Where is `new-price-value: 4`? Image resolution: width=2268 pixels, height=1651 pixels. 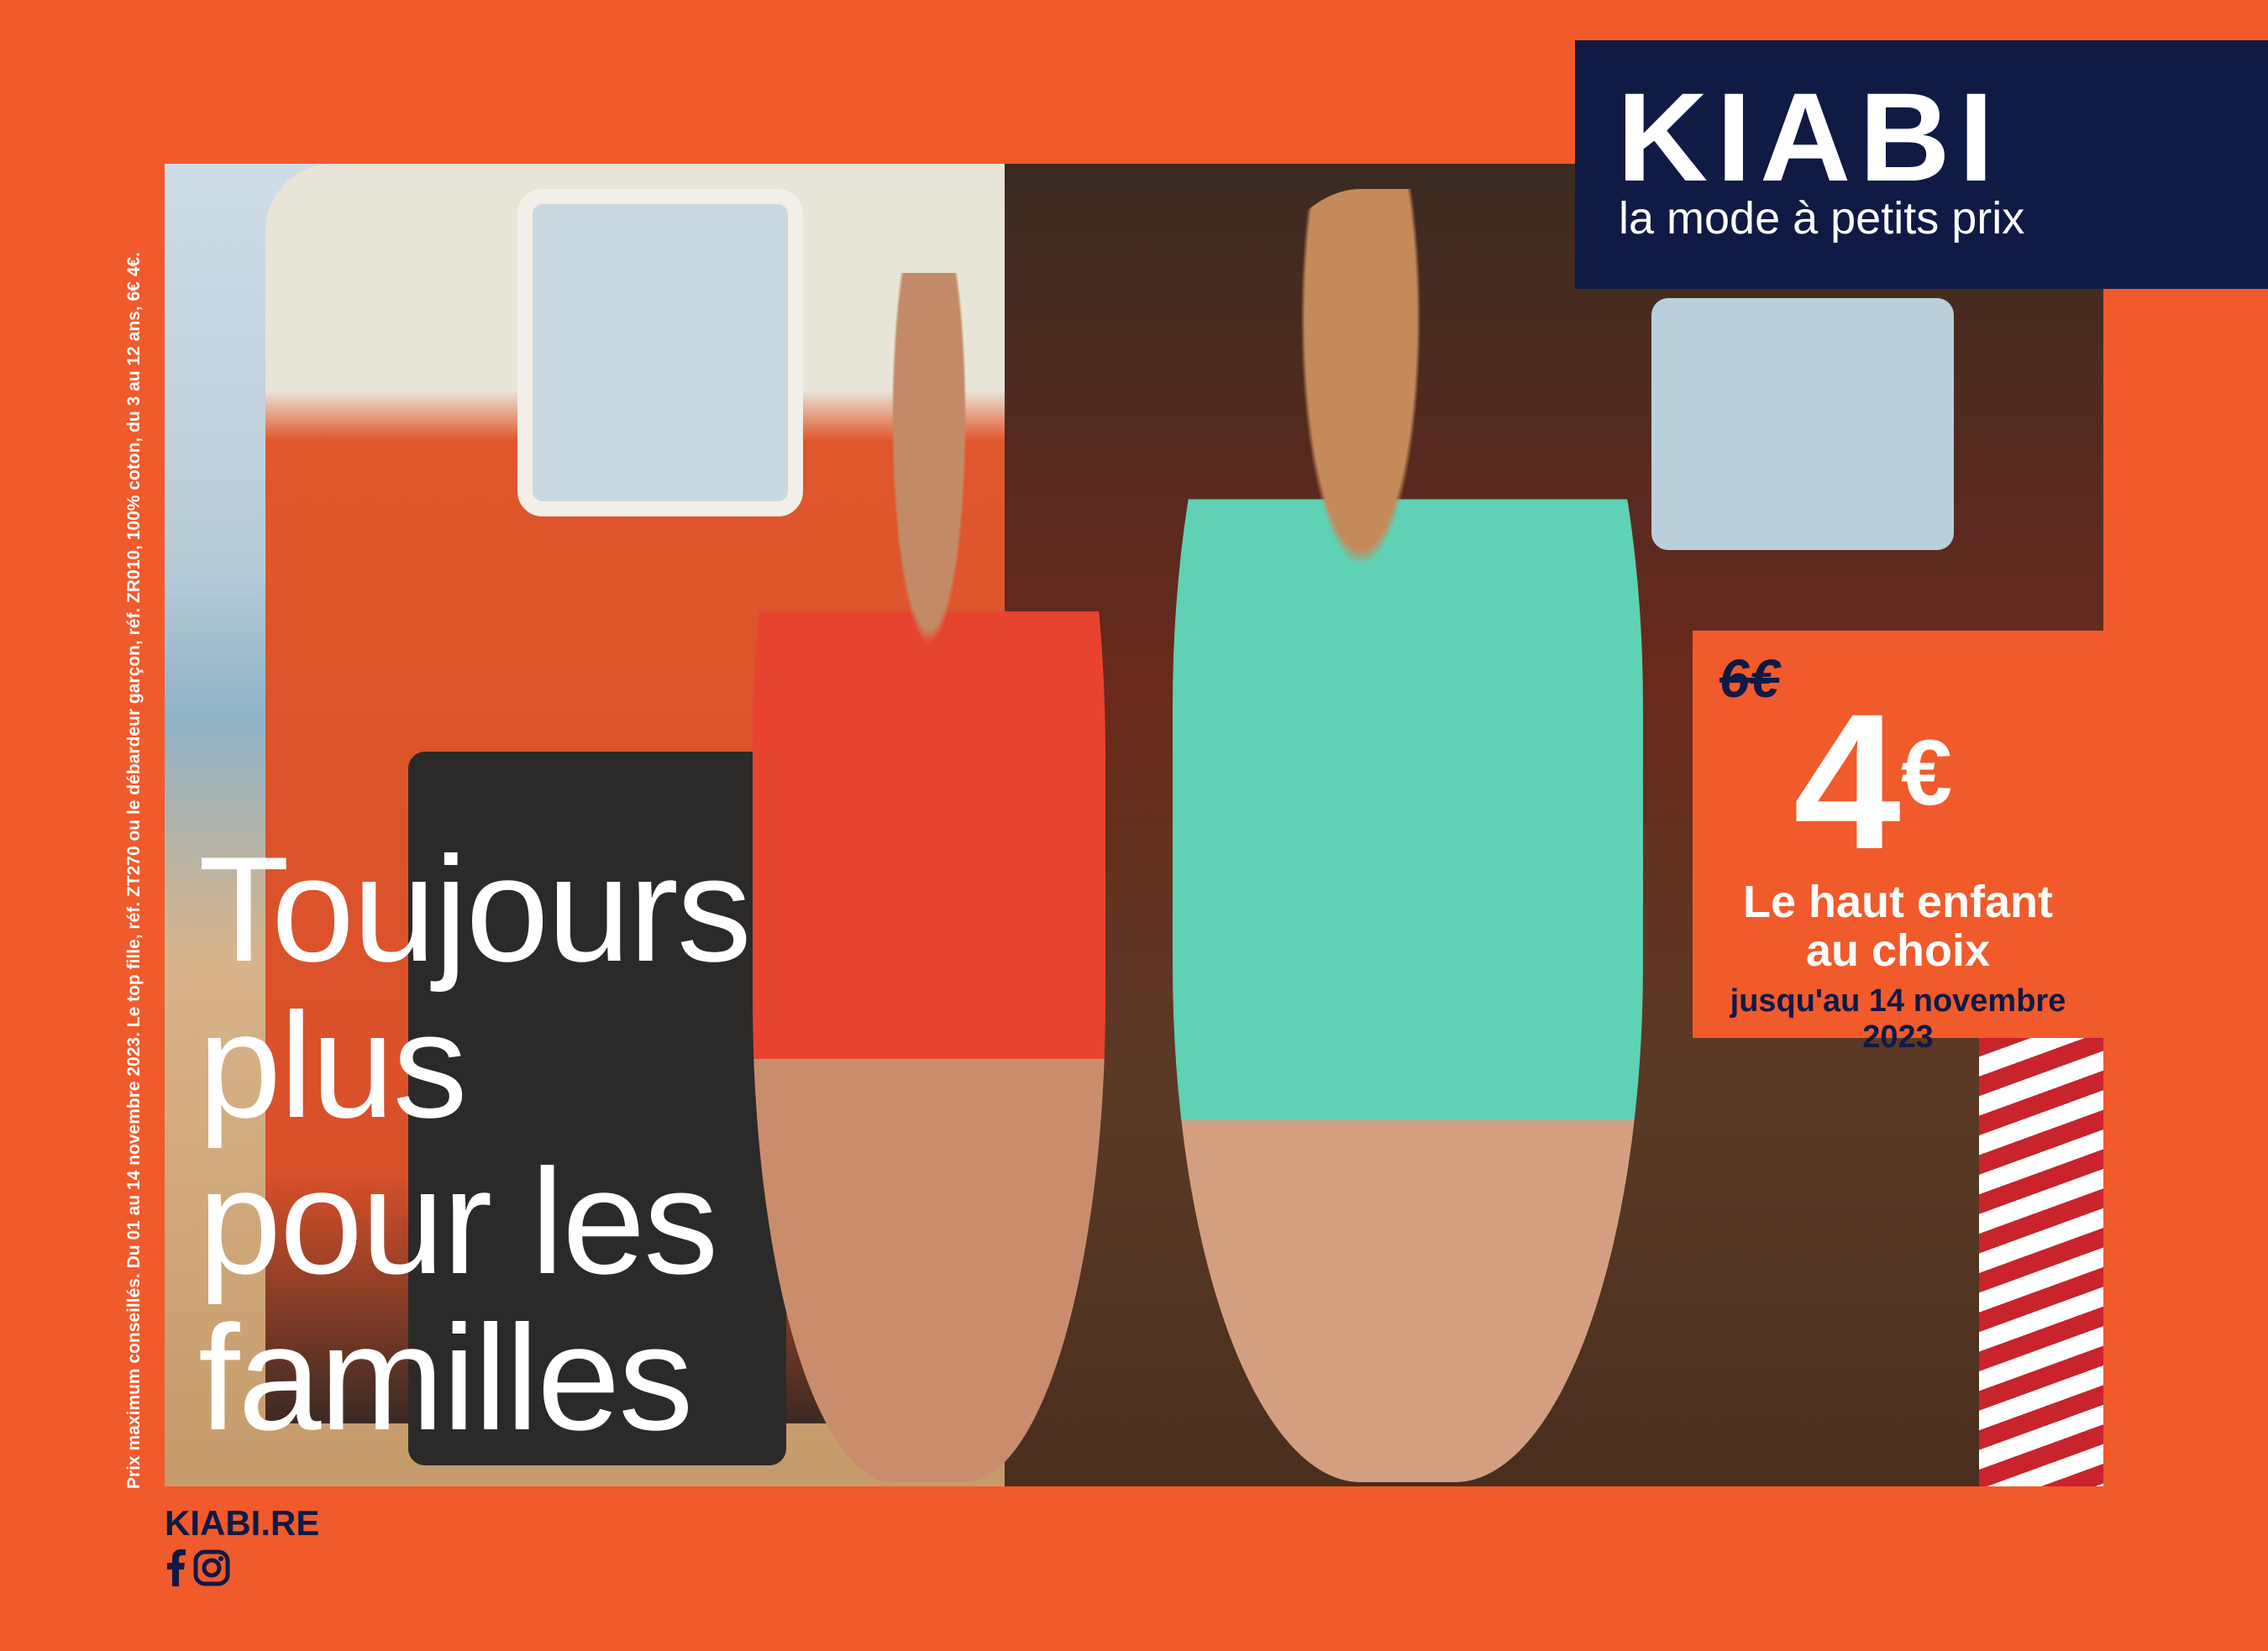
new-price-value: 4 is located at coordinates (1847, 781).